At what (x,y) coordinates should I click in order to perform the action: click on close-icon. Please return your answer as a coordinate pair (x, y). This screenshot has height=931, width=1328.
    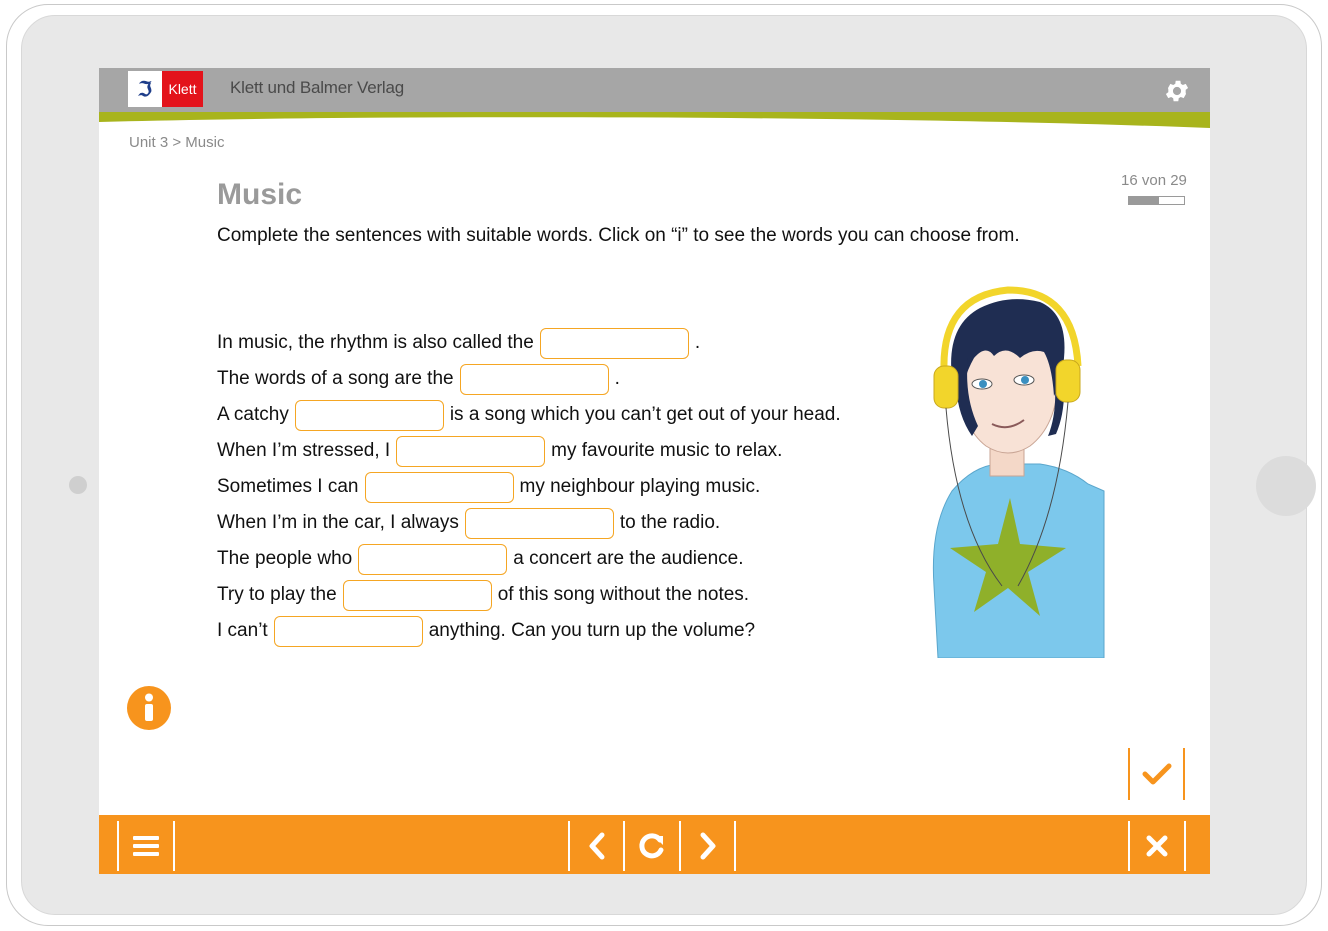
    Looking at the image, I should click on (1157, 846).